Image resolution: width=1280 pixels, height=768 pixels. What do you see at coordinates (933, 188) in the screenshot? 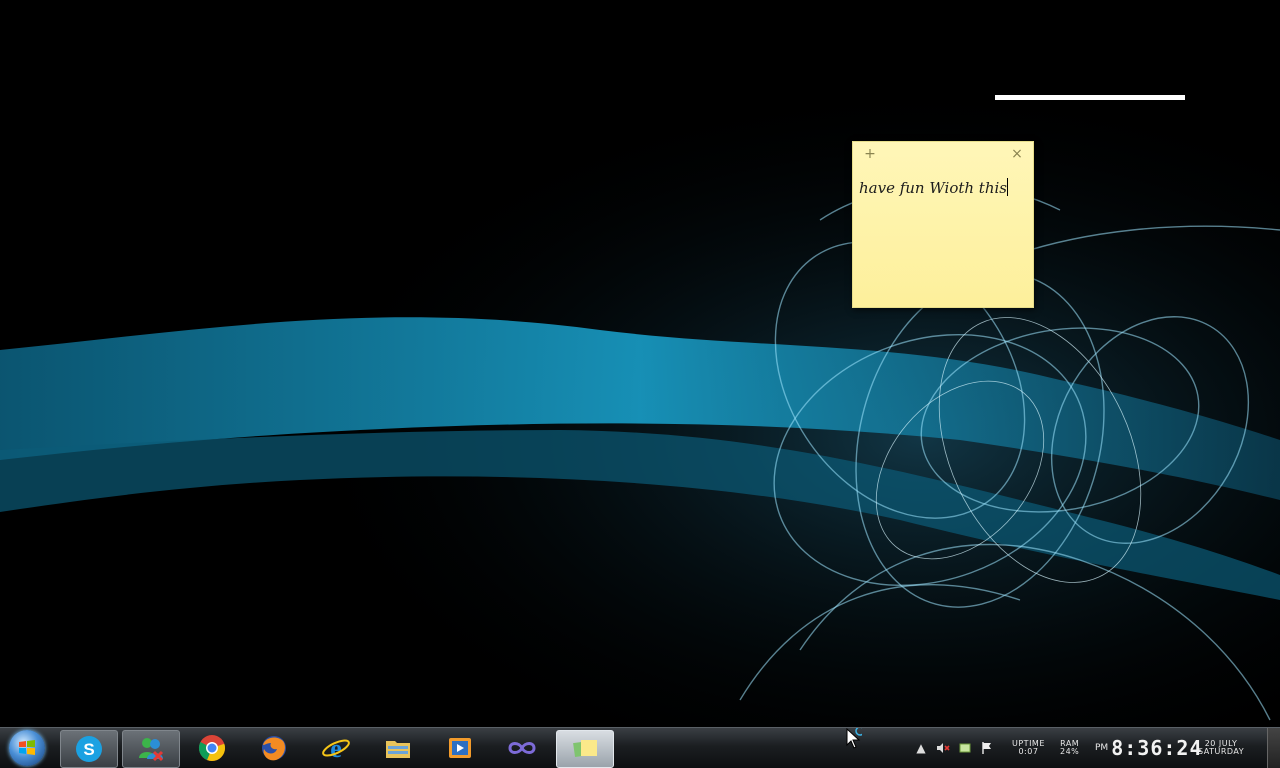
I see `sticky-note-text: have fun Wioth this` at bounding box center [933, 188].